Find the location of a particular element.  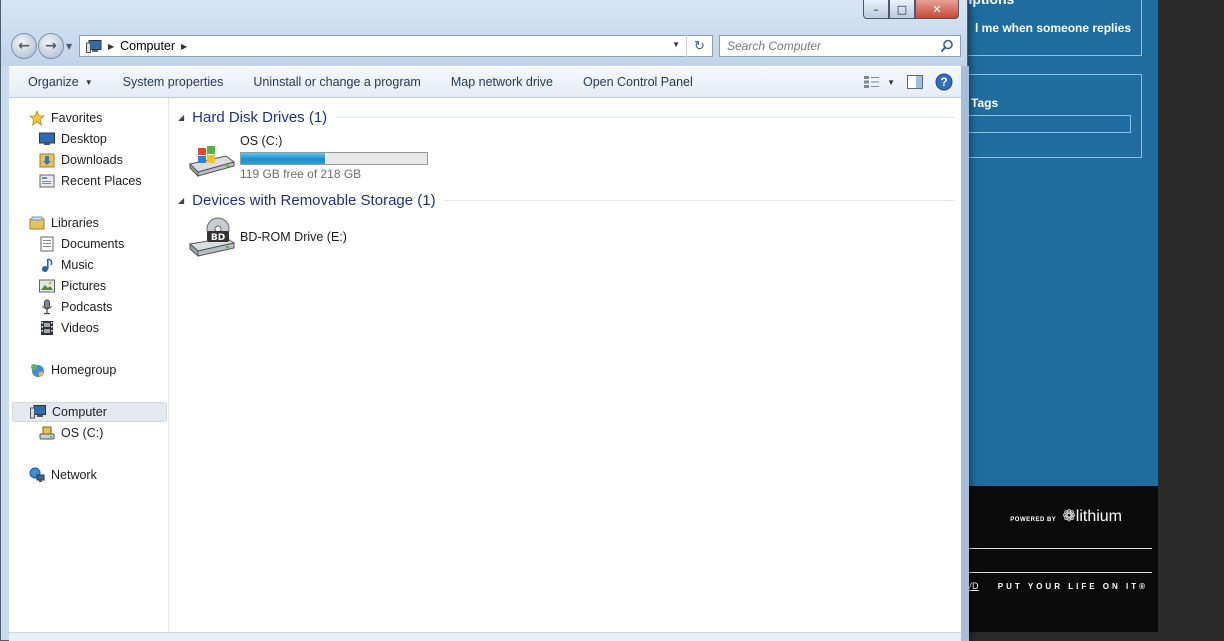

nav-homegroup-label: Homegroup is located at coordinates (84, 370).